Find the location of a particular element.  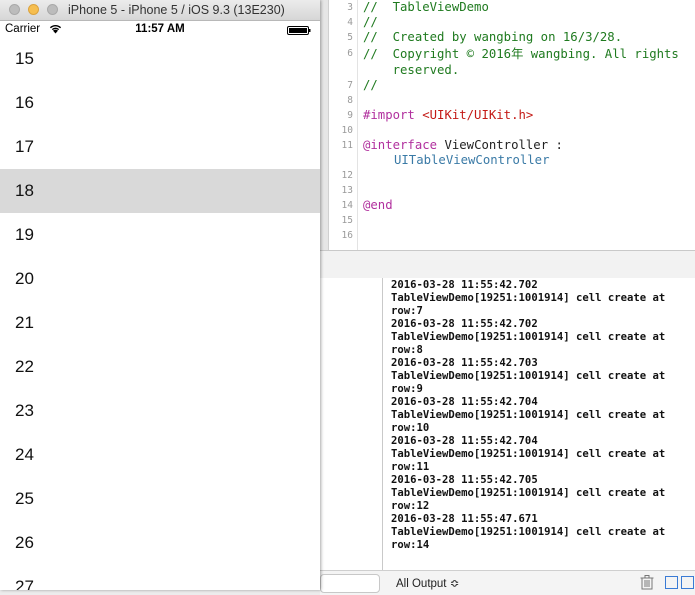

import-keyword: #import is located at coordinates (389, 115).